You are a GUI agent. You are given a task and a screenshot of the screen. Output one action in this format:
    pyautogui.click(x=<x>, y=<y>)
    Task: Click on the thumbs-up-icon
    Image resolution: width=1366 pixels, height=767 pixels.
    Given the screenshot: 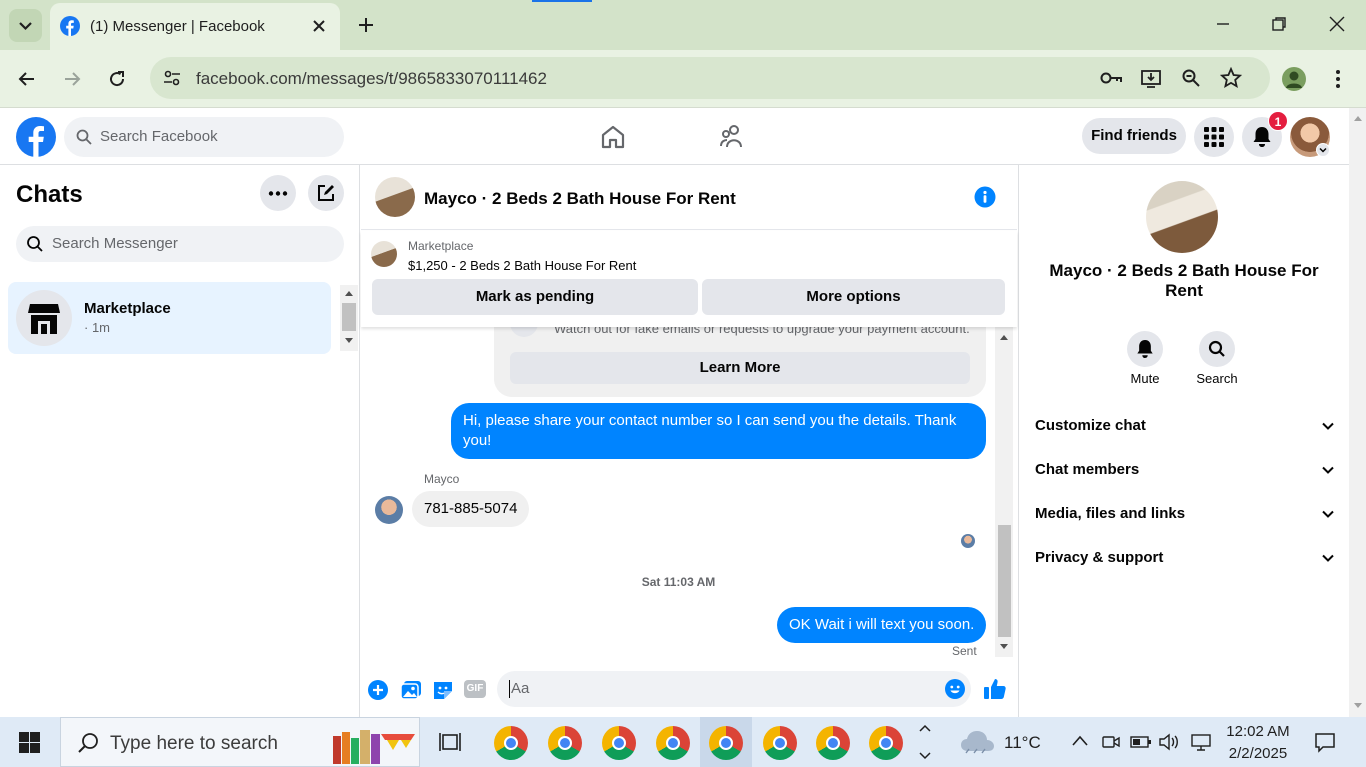 What is the action you would take?
    pyautogui.click(x=995, y=689)
    